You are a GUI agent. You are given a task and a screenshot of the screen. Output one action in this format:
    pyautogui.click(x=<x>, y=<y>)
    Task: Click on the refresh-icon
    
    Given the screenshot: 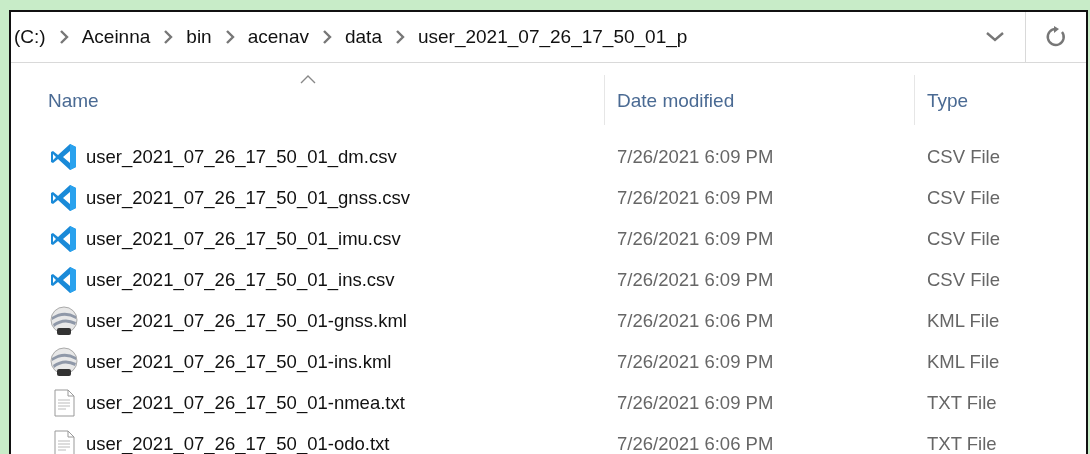 What is the action you would take?
    pyautogui.click(x=1056, y=37)
    